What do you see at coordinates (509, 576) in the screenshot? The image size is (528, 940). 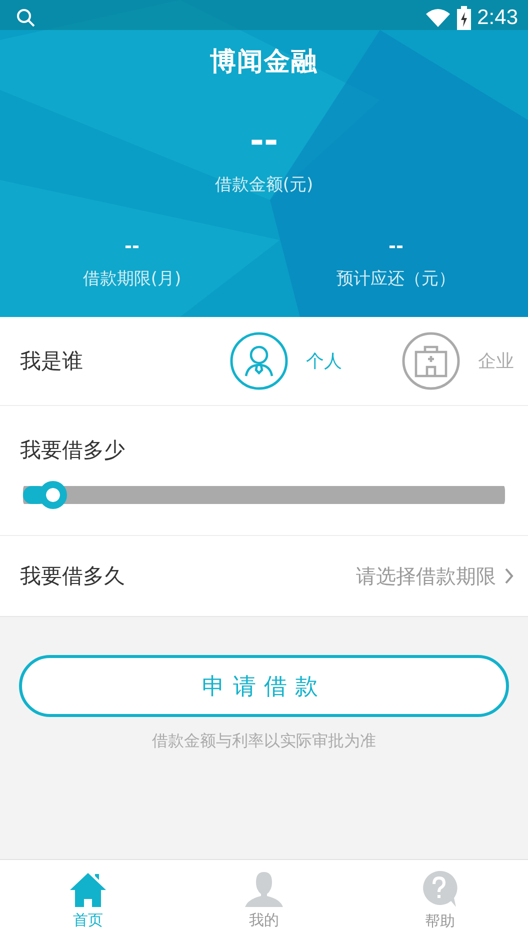 I see `chevron-right-icon` at bounding box center [509, 576].